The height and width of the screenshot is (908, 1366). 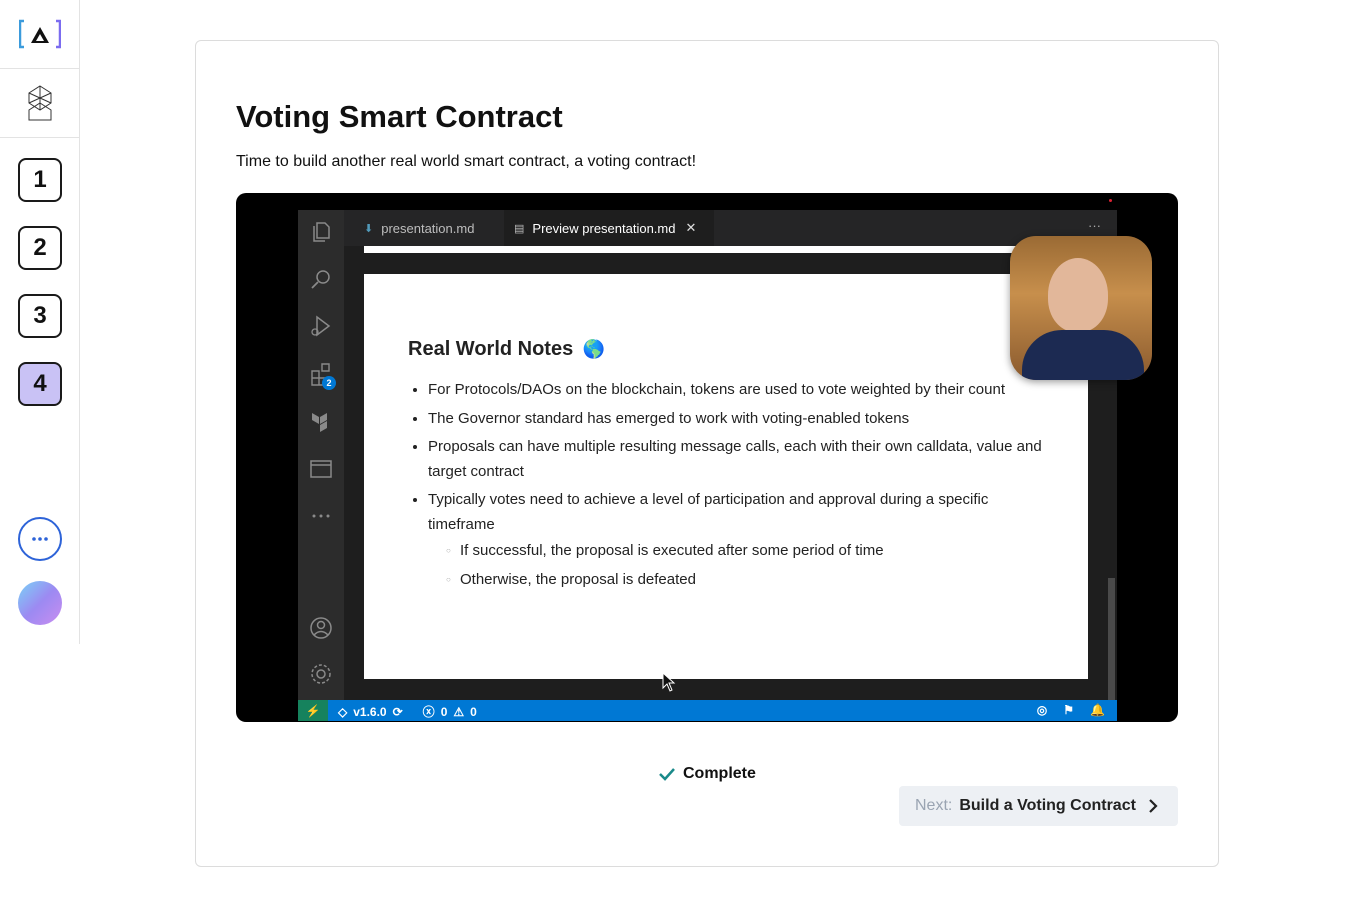 I want to click on modules-nav, so click(x=39, y=103).